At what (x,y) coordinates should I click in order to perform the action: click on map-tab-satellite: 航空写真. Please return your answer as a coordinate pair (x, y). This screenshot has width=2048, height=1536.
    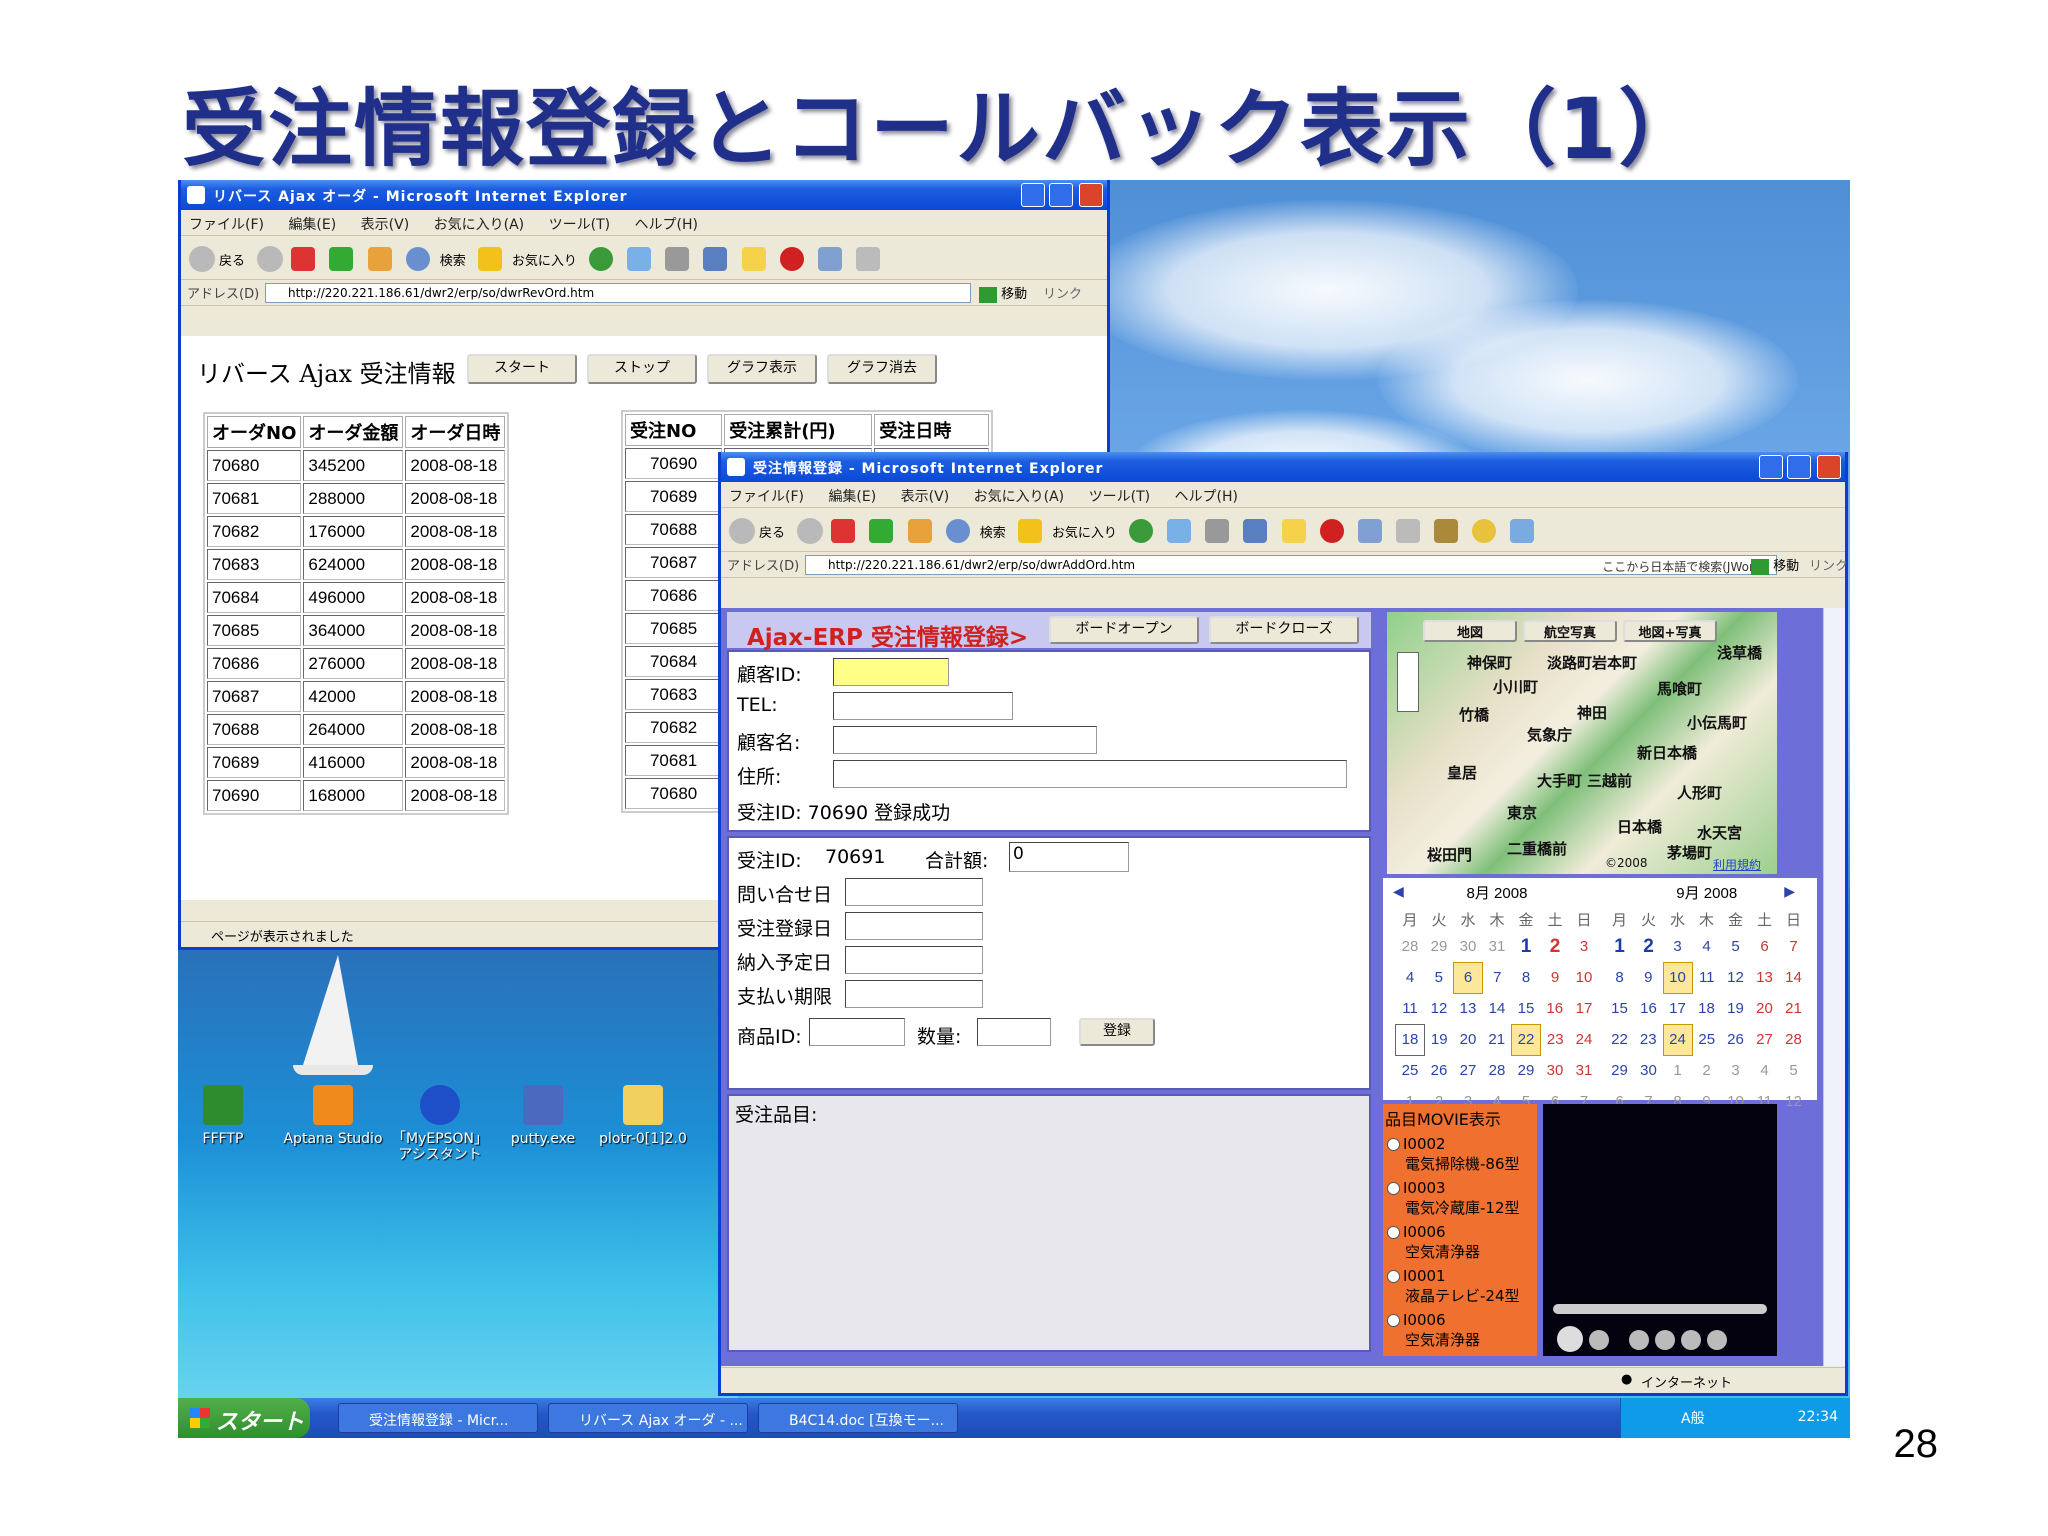
    Looking at the image, I should click on (1570, 631).